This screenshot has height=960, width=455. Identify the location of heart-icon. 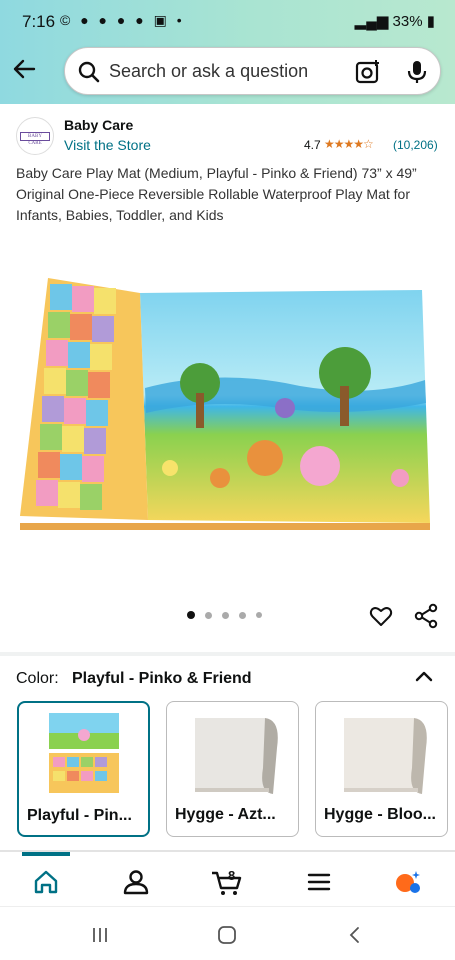
(381, 616).